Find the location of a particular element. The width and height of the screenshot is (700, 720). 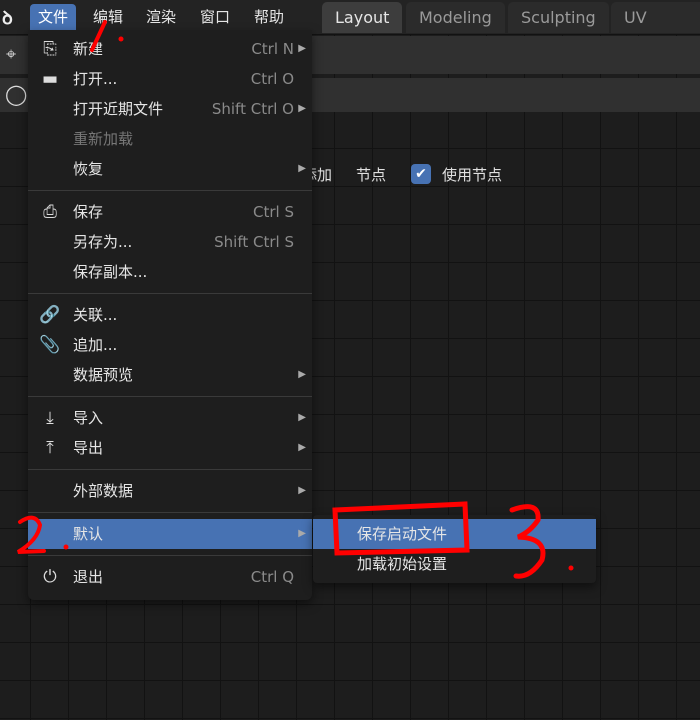

menu-help: 帮助 is located at coordinates (269, 17).